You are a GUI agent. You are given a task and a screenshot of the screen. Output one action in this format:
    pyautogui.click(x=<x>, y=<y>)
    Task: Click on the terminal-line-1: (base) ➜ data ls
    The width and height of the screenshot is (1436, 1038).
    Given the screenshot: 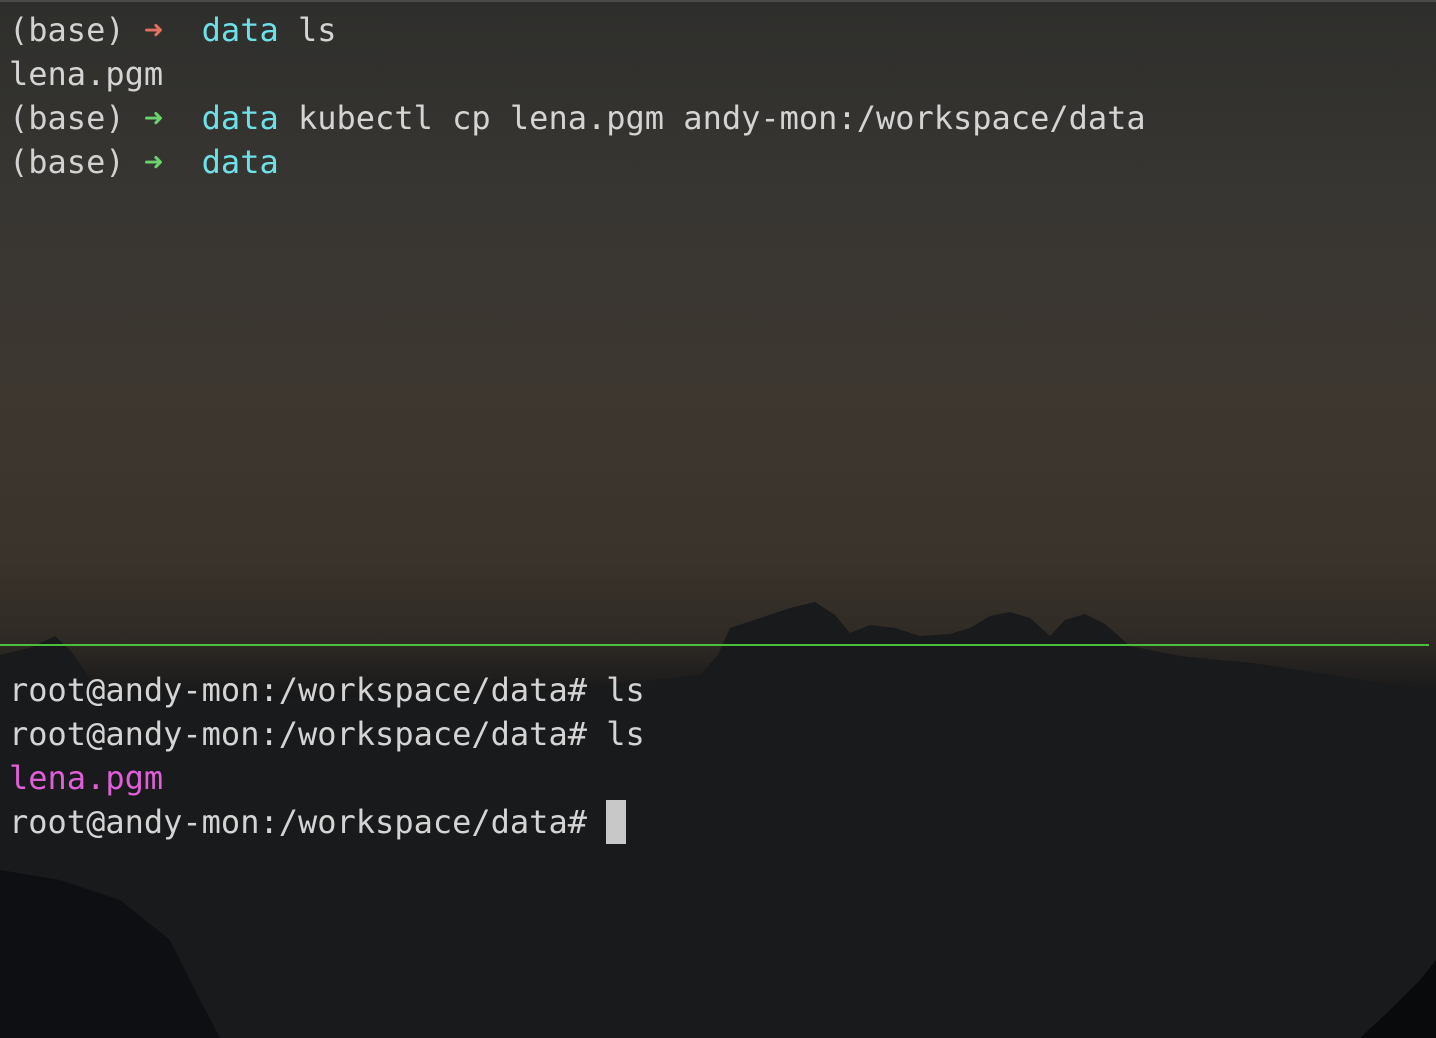 What is the action you would take?
    pyautogui.click(x=718, y=30)
    